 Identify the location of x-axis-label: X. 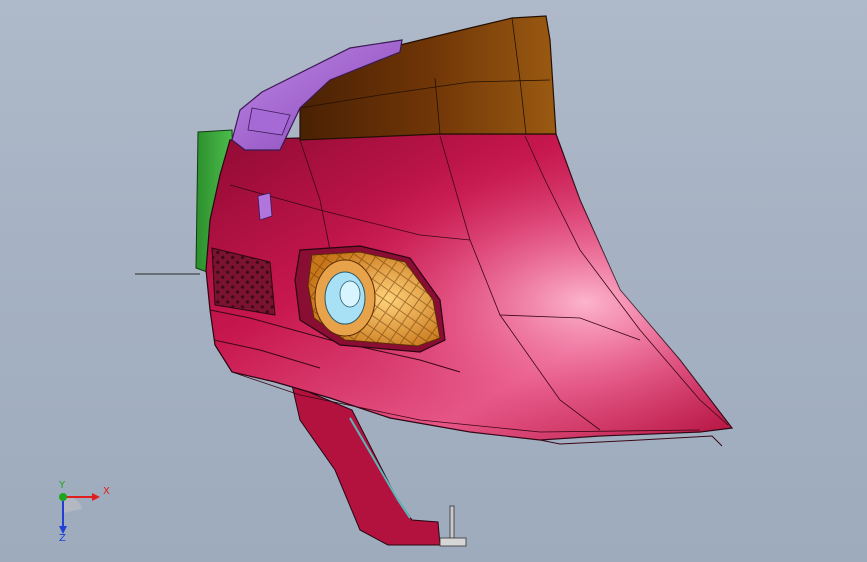
(106, 491).